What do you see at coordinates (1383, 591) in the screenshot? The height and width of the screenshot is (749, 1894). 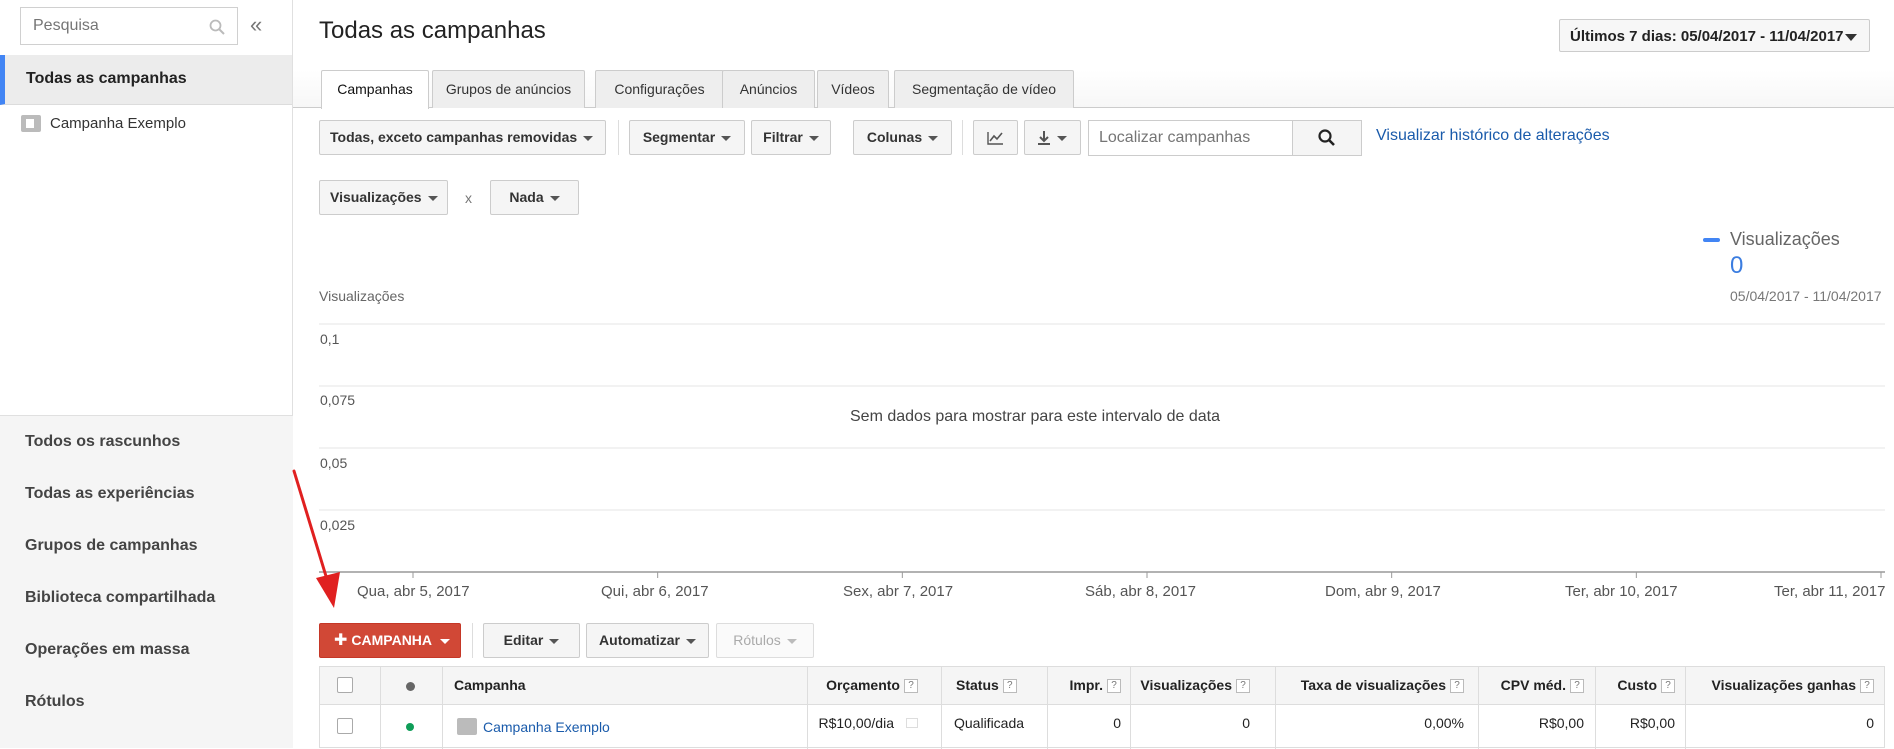 I see `x-tick-label: Dom, abr 9, 2017` at bounding box center [1383, 591].